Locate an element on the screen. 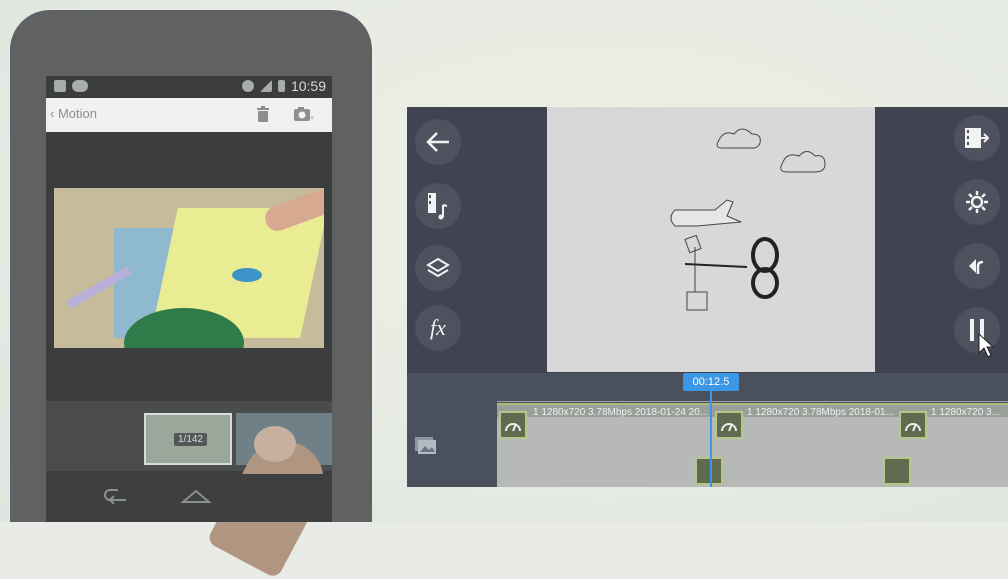 The height and width of the screenshot is (579, 1008). undo-icon is located at coordinates (976, 266).